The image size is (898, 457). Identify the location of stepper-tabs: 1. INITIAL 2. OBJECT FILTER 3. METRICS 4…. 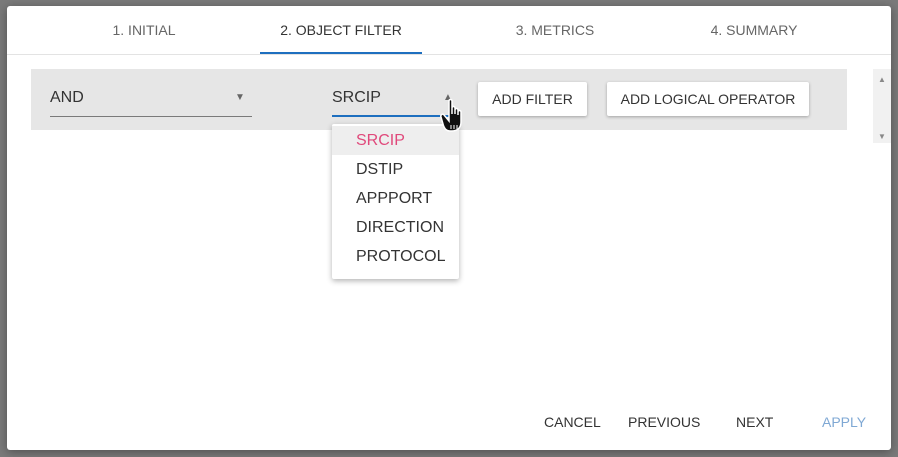
(449, 30).